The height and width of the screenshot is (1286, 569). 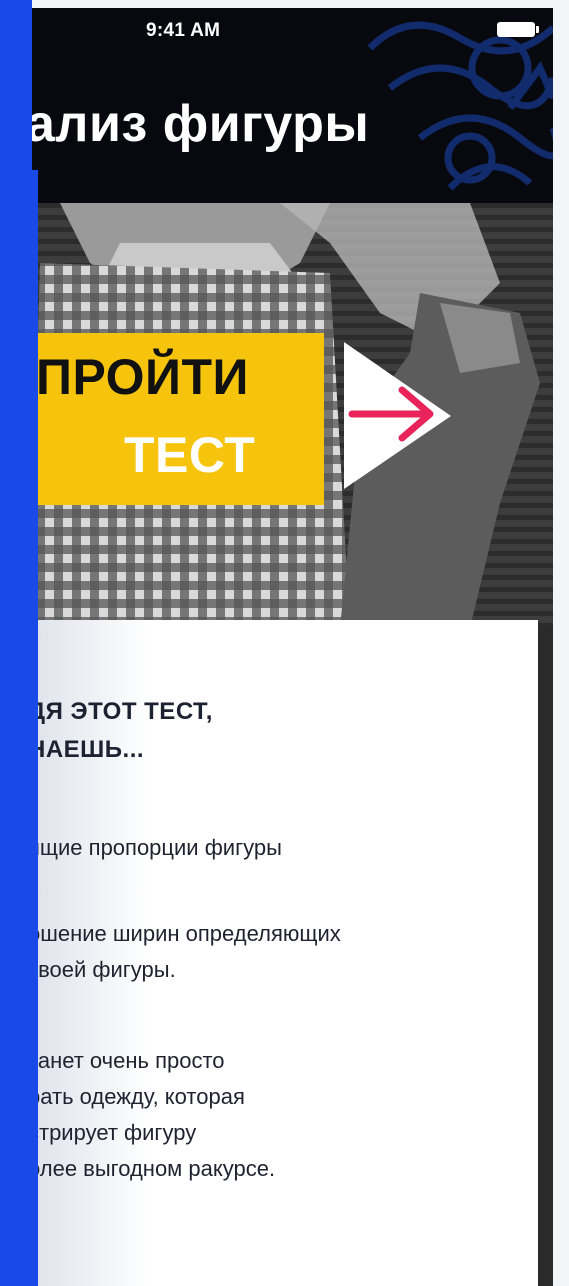 What do you see at coordinates (120, 711) in the screenshot?
I see `card-heading-line: ДЯ ЭТОТ ТЕСТ,` at bounding box center [120, 711].